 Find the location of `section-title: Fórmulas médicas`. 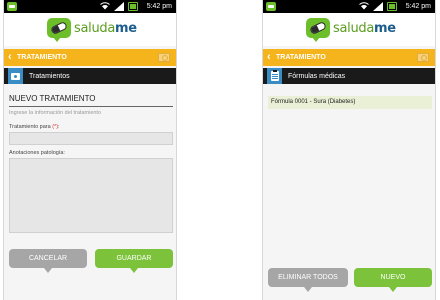

section-title: Fórmulas médicas is located at coordinates (317, 76).